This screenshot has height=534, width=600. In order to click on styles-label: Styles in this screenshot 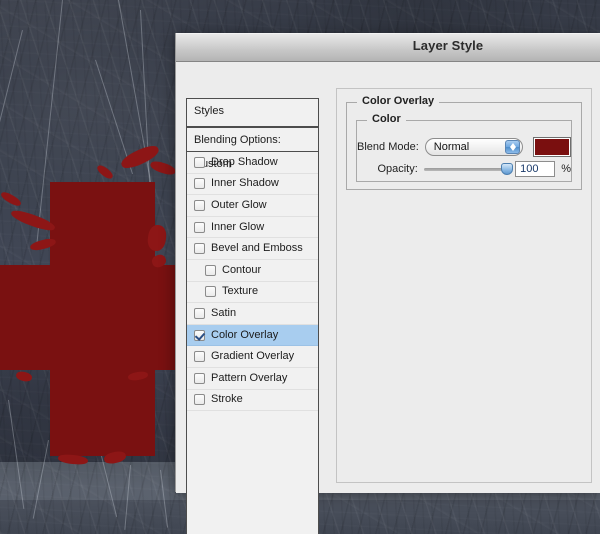, I will do `click(209, 111)`.